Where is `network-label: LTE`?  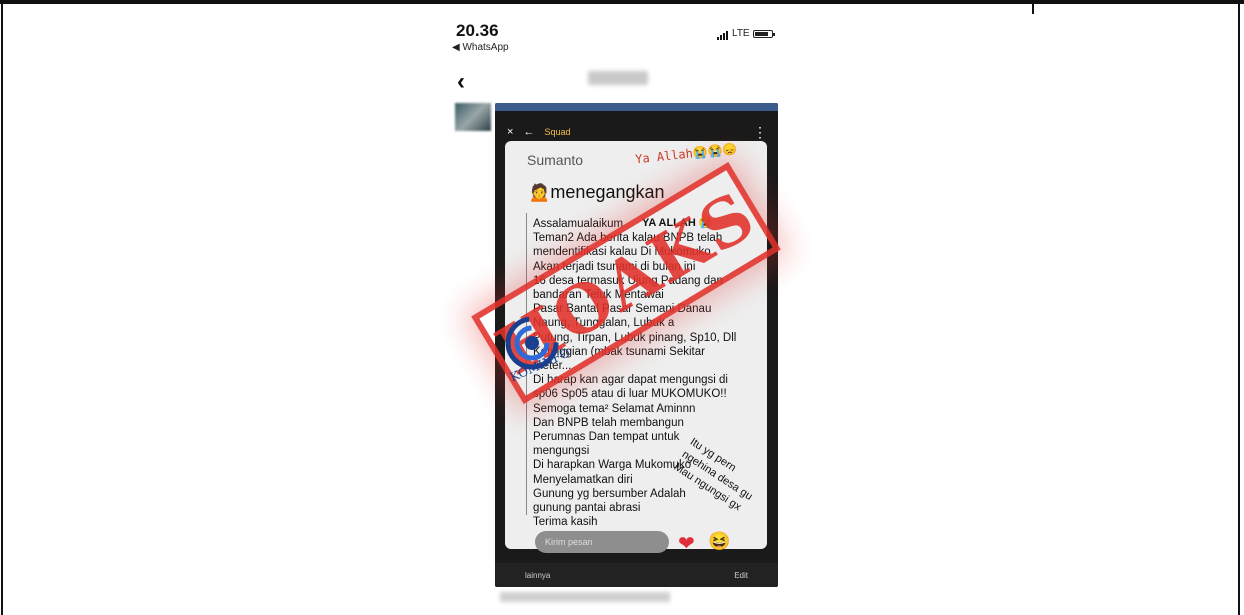 network-label: LTE is located at coordinates (741, 33).